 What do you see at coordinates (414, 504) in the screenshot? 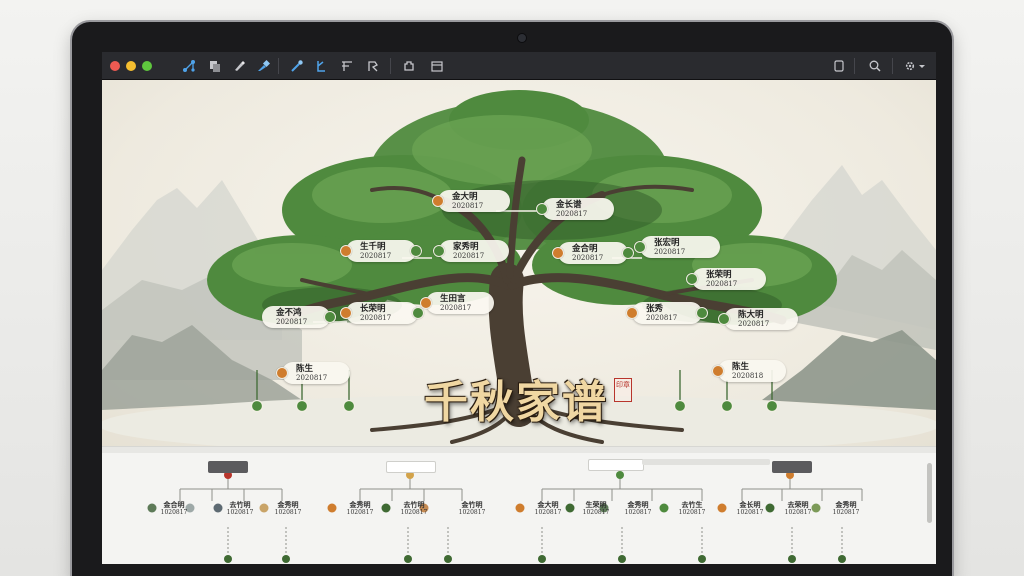
I see `outline-node-name: 去竹明` at bounding box center [414, 504].